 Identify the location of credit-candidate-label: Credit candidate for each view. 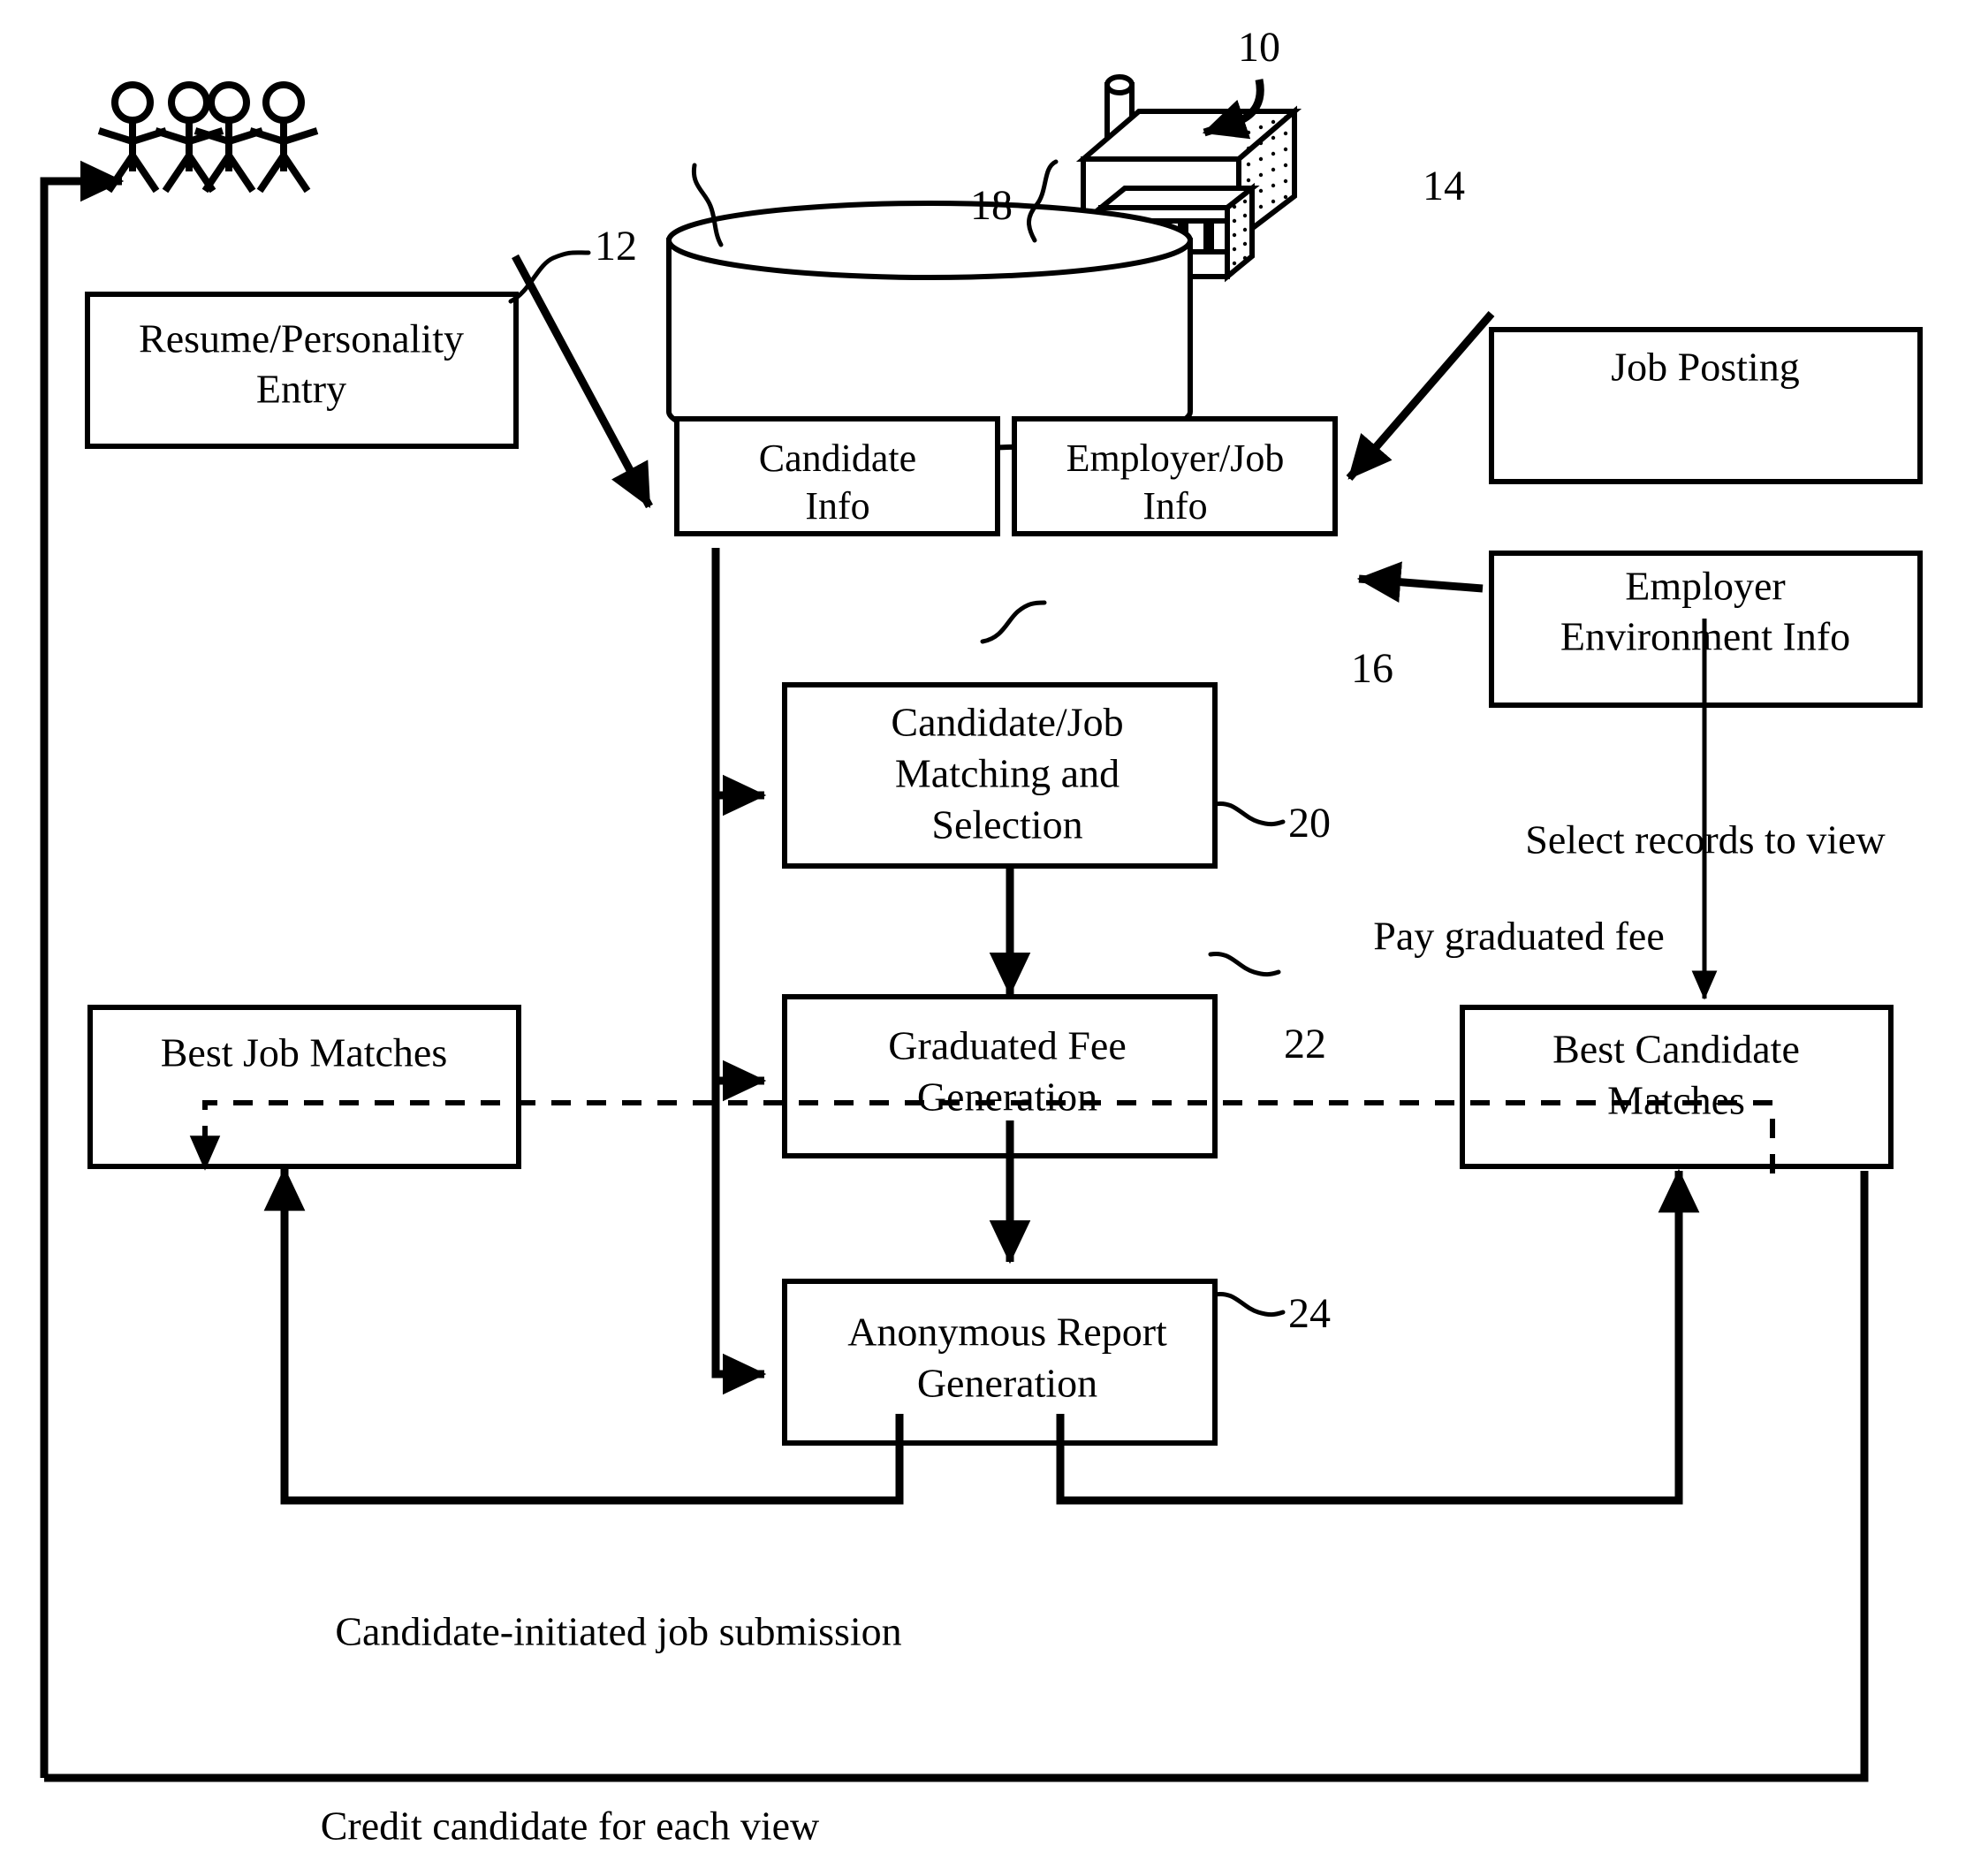
(570, 1826).